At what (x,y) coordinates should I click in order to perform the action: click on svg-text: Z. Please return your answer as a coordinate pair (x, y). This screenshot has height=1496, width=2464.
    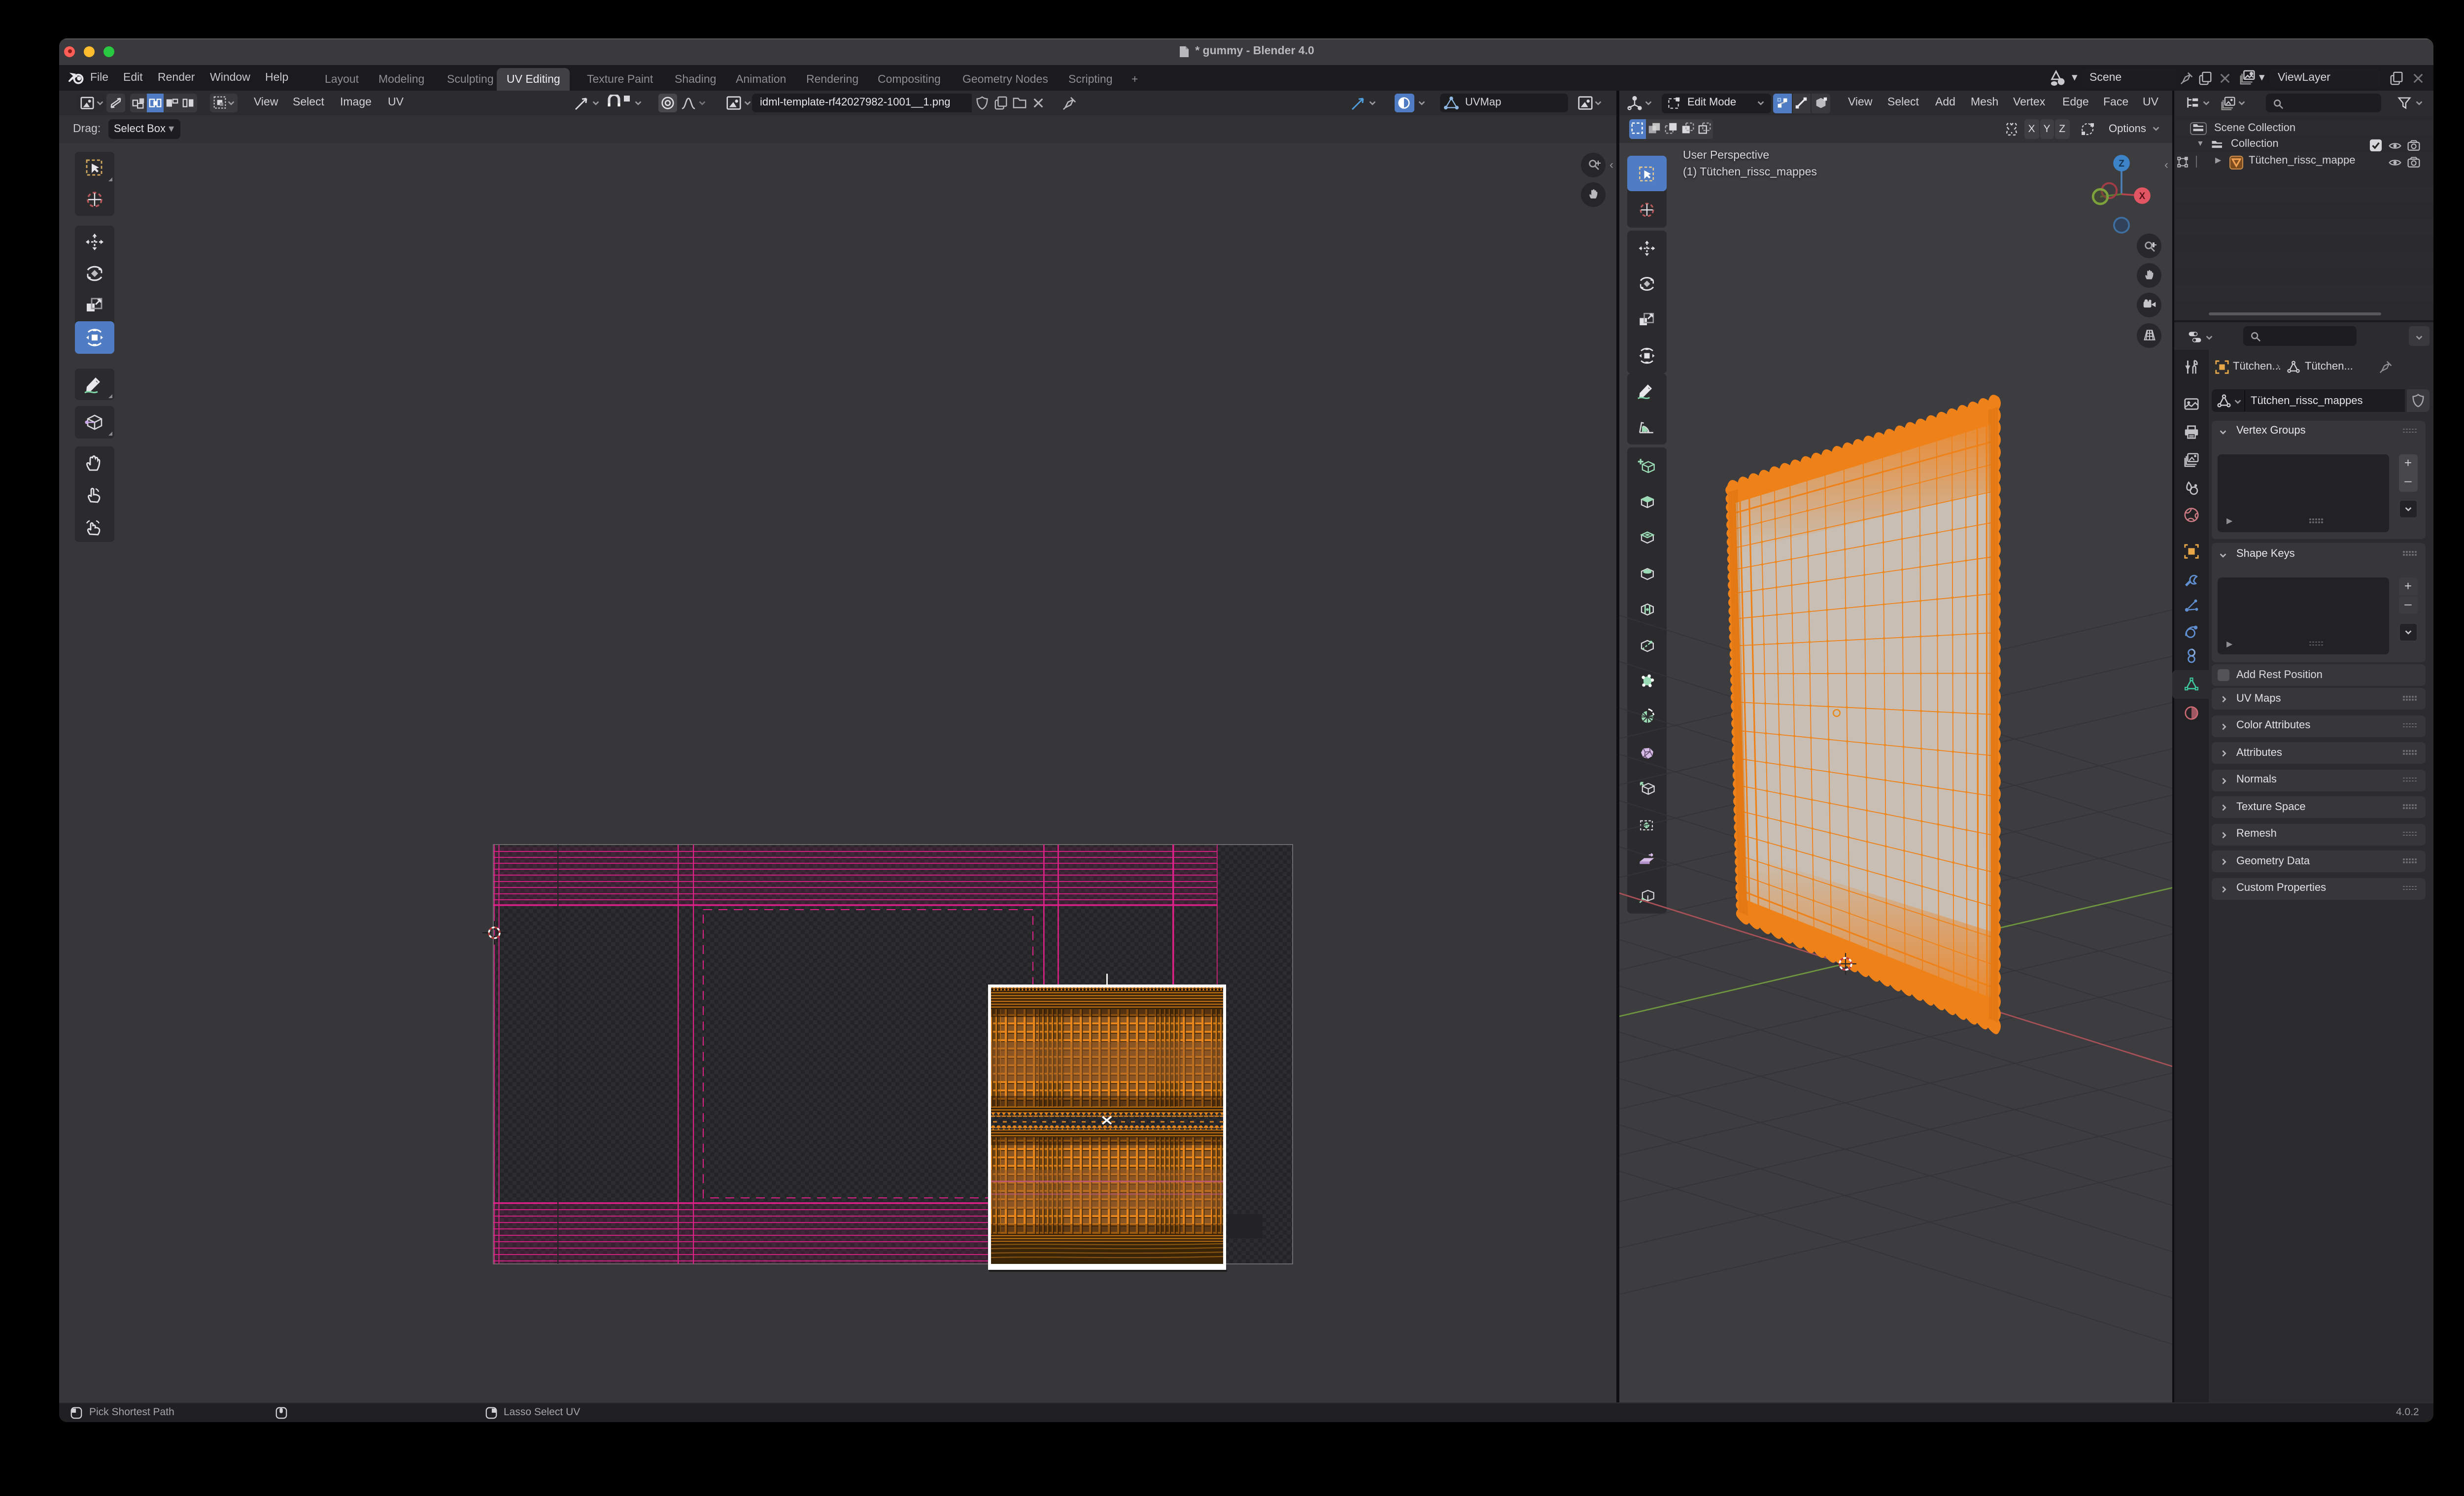
    Looking at the image, I should click on (2121, 163).